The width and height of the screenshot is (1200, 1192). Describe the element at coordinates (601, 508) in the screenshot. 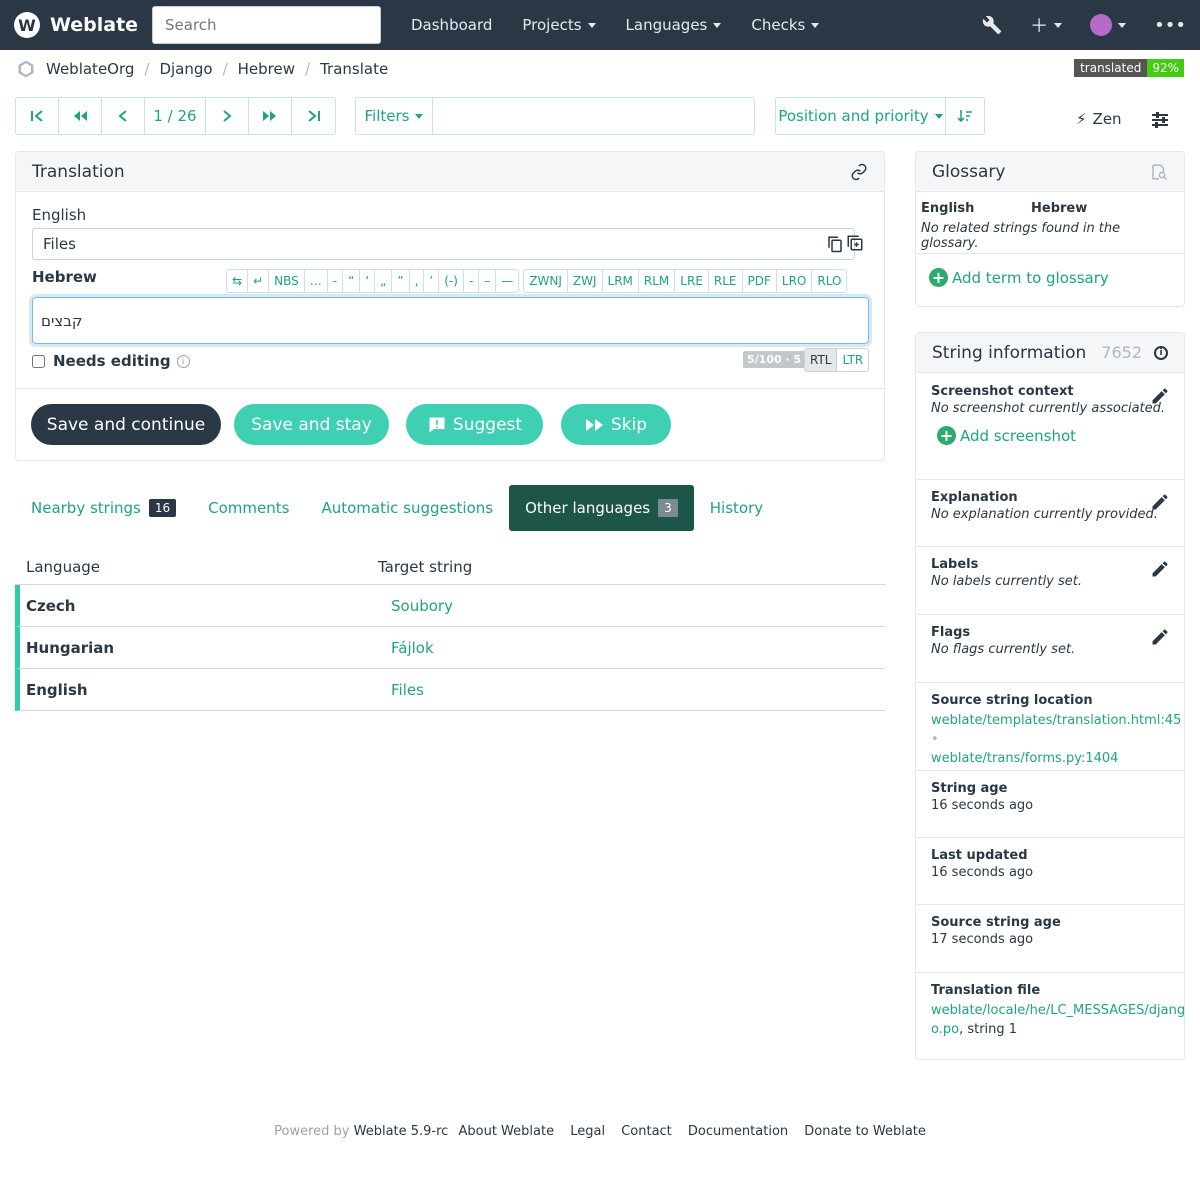

I see `tab-other-languages: Other languages 3` at that location.